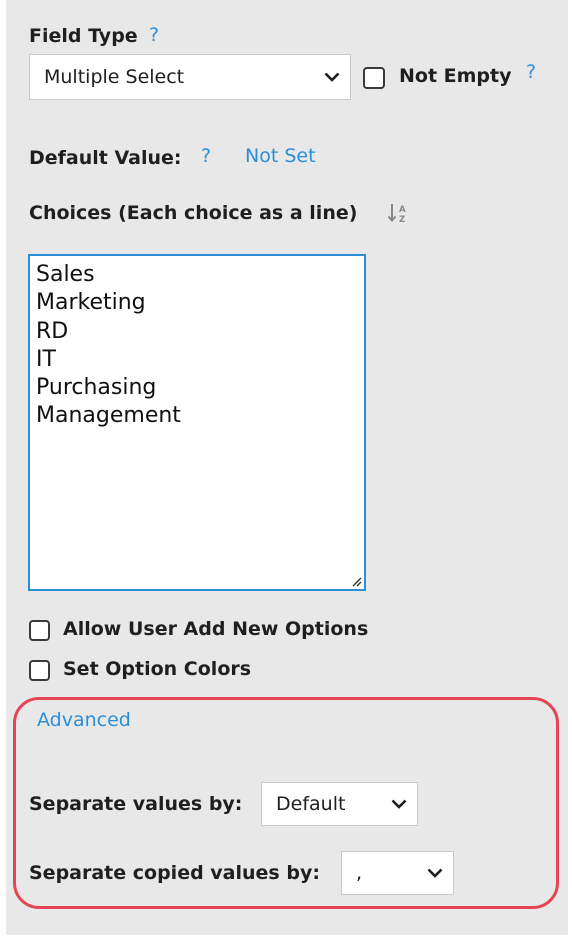 The image size is (572, 939). Describe the element at coordinates (402, 219) in the screenshot. I see `svg-text: Z` at that location.